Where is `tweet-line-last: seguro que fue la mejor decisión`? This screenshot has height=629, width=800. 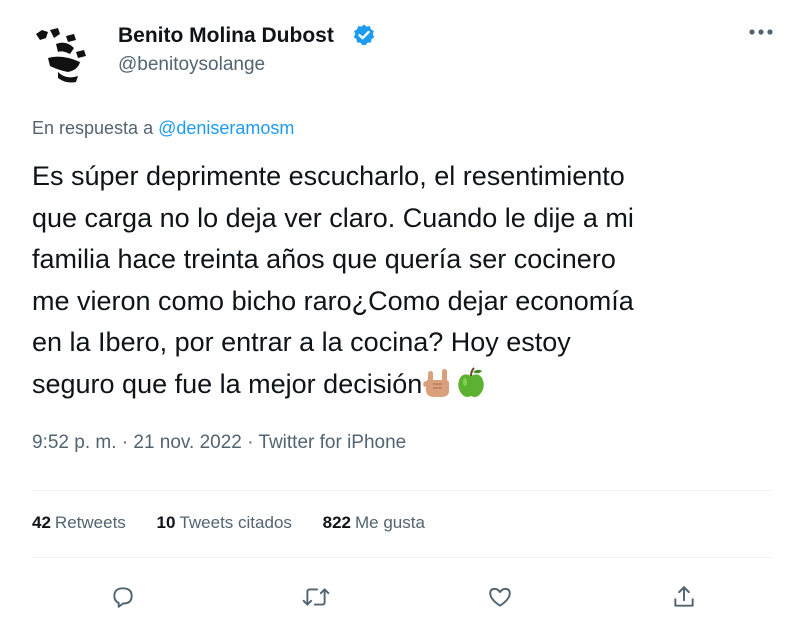
tweet-line-last: seguro que fue la mejor decisión is located at coordinates (412, 385).